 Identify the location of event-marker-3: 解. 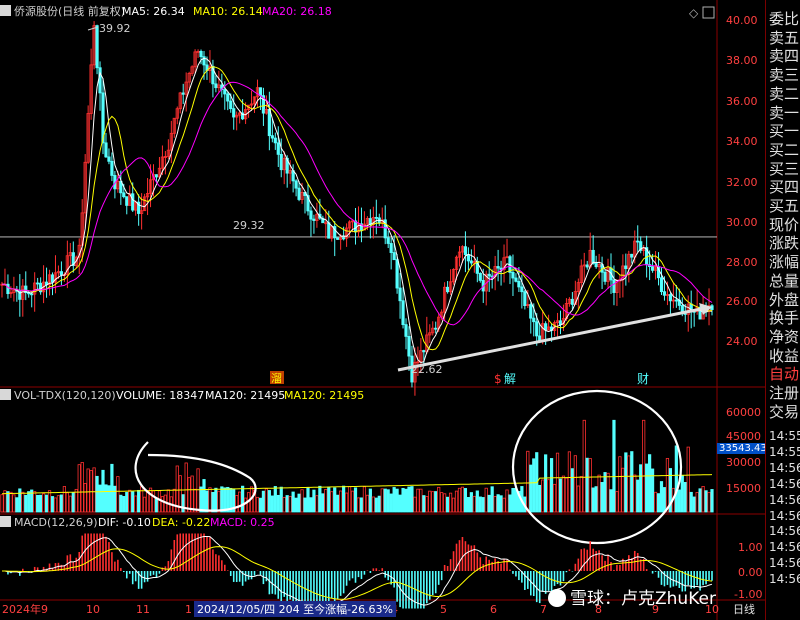
(510, 379).